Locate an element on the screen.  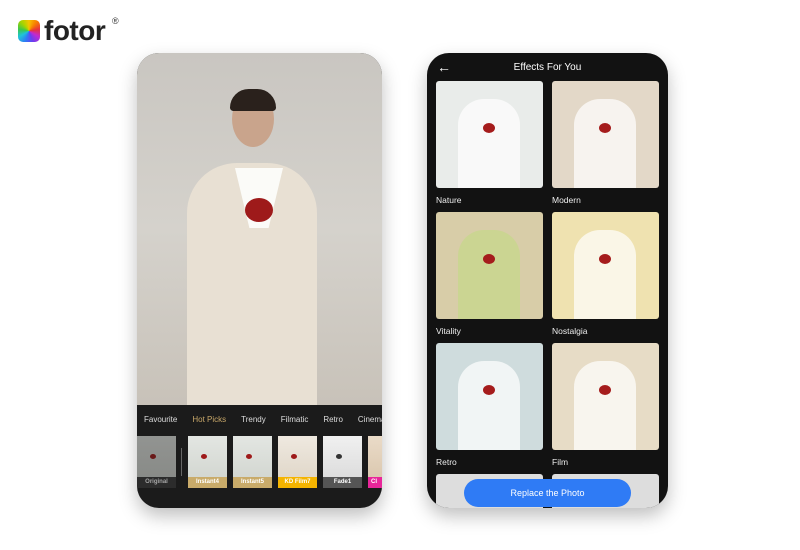
effect-label: Nostalgia is located at coordinates (570, 331).